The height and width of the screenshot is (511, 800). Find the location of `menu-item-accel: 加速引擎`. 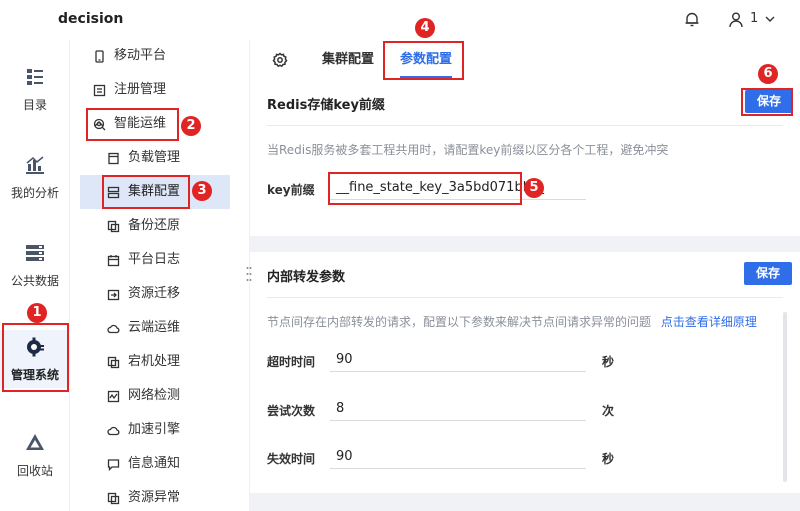

menu-item-accel: 加速引擎 is located at coordinates (159, 430).